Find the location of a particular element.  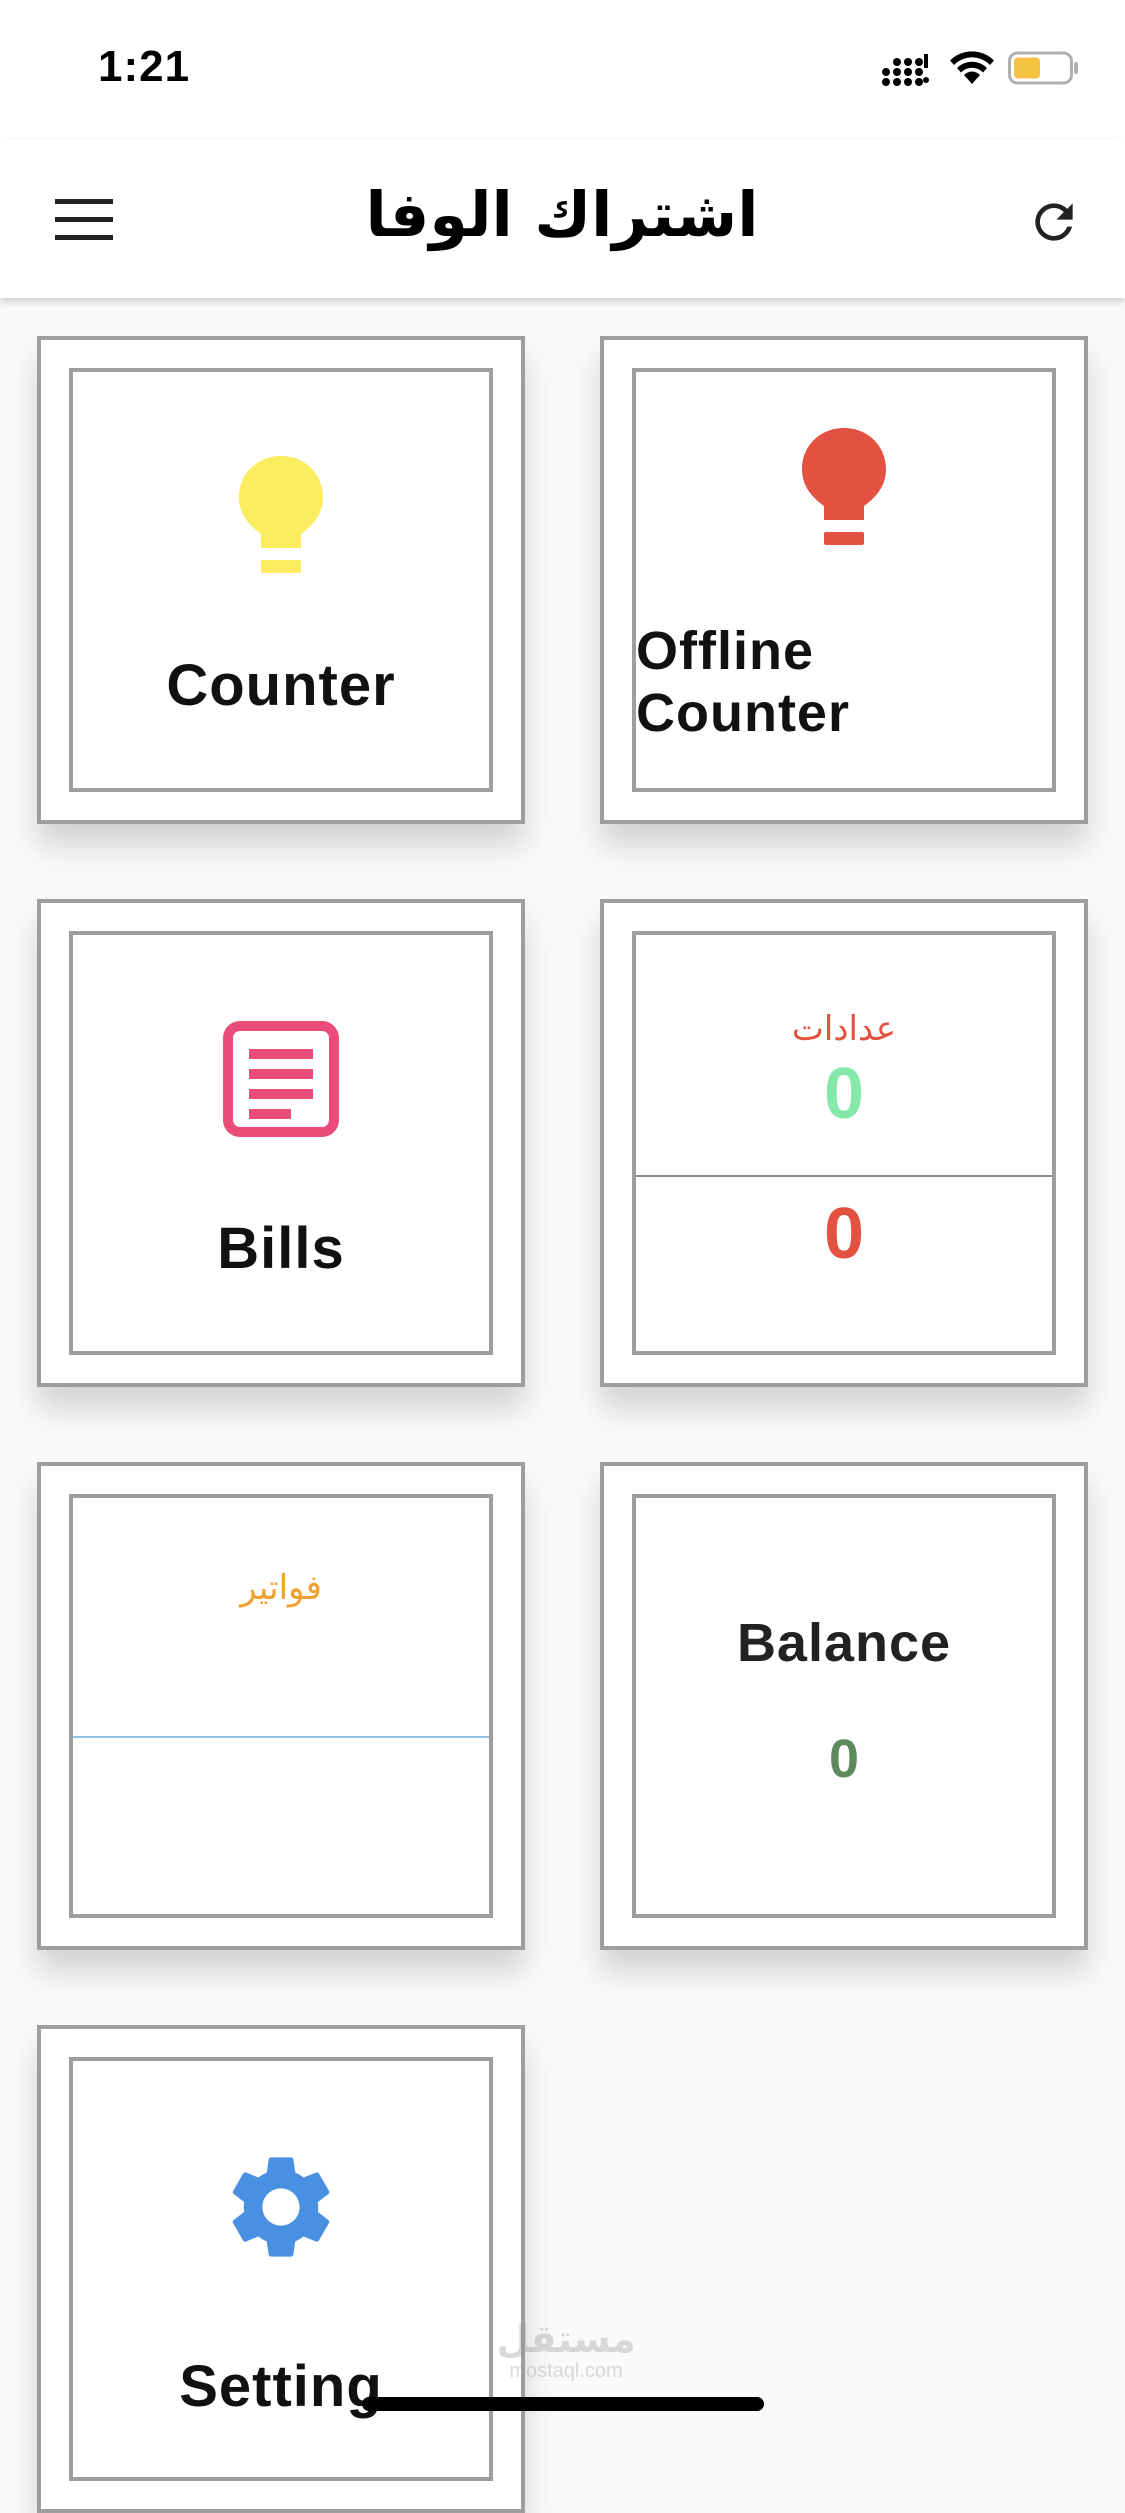

hamburger-menu-icon is located at coordinates (84, 219).